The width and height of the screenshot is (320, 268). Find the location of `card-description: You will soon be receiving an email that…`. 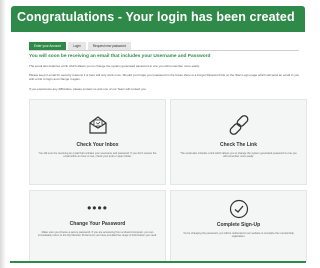

card-description: You will soon be receiving an email that… is located at coordinates (97, 155).